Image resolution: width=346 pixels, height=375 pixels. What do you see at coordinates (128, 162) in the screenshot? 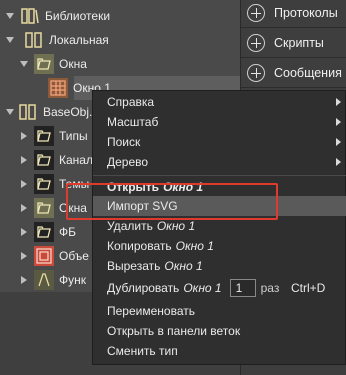
I see `menu-item-label: Дерево` at bounding box center [128, 162].